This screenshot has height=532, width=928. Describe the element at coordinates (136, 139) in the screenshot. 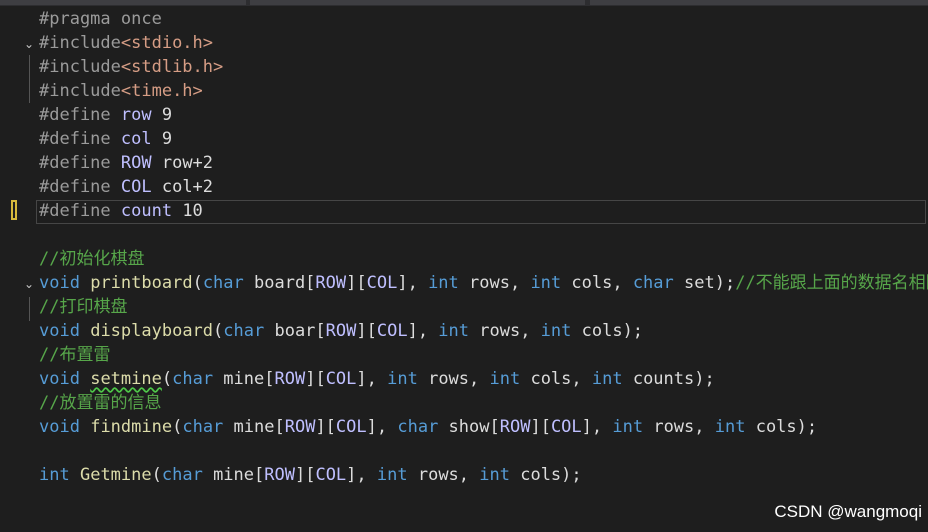

I see `macro-name: col` at that location.